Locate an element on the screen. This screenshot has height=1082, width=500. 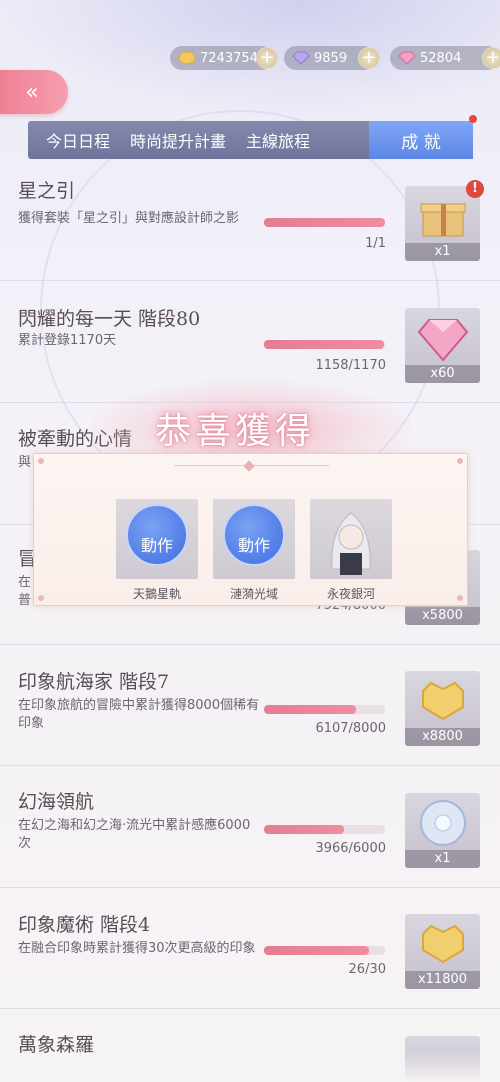
achievement-desc: 累計登錄1170天 is located at coordinates (67, 340).